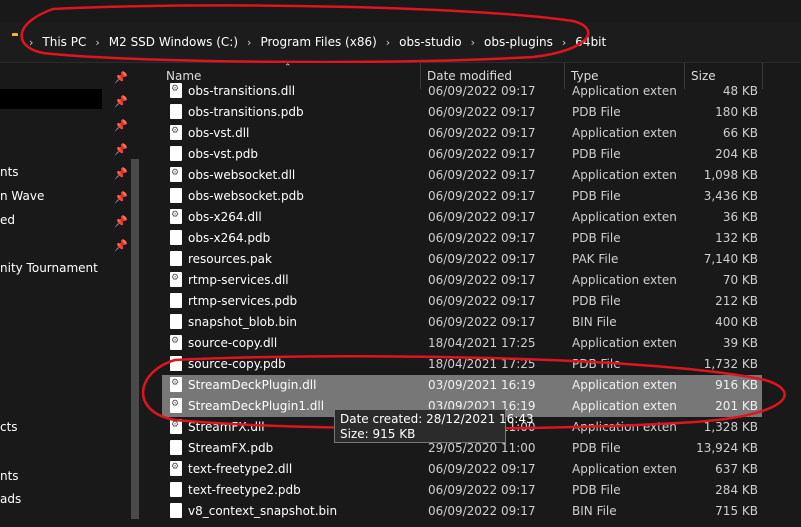  Describe the element at coordinates (518, 42) in the screenshot. I see `breadcrumb-obs-plugins: obs-plugins` at that location.